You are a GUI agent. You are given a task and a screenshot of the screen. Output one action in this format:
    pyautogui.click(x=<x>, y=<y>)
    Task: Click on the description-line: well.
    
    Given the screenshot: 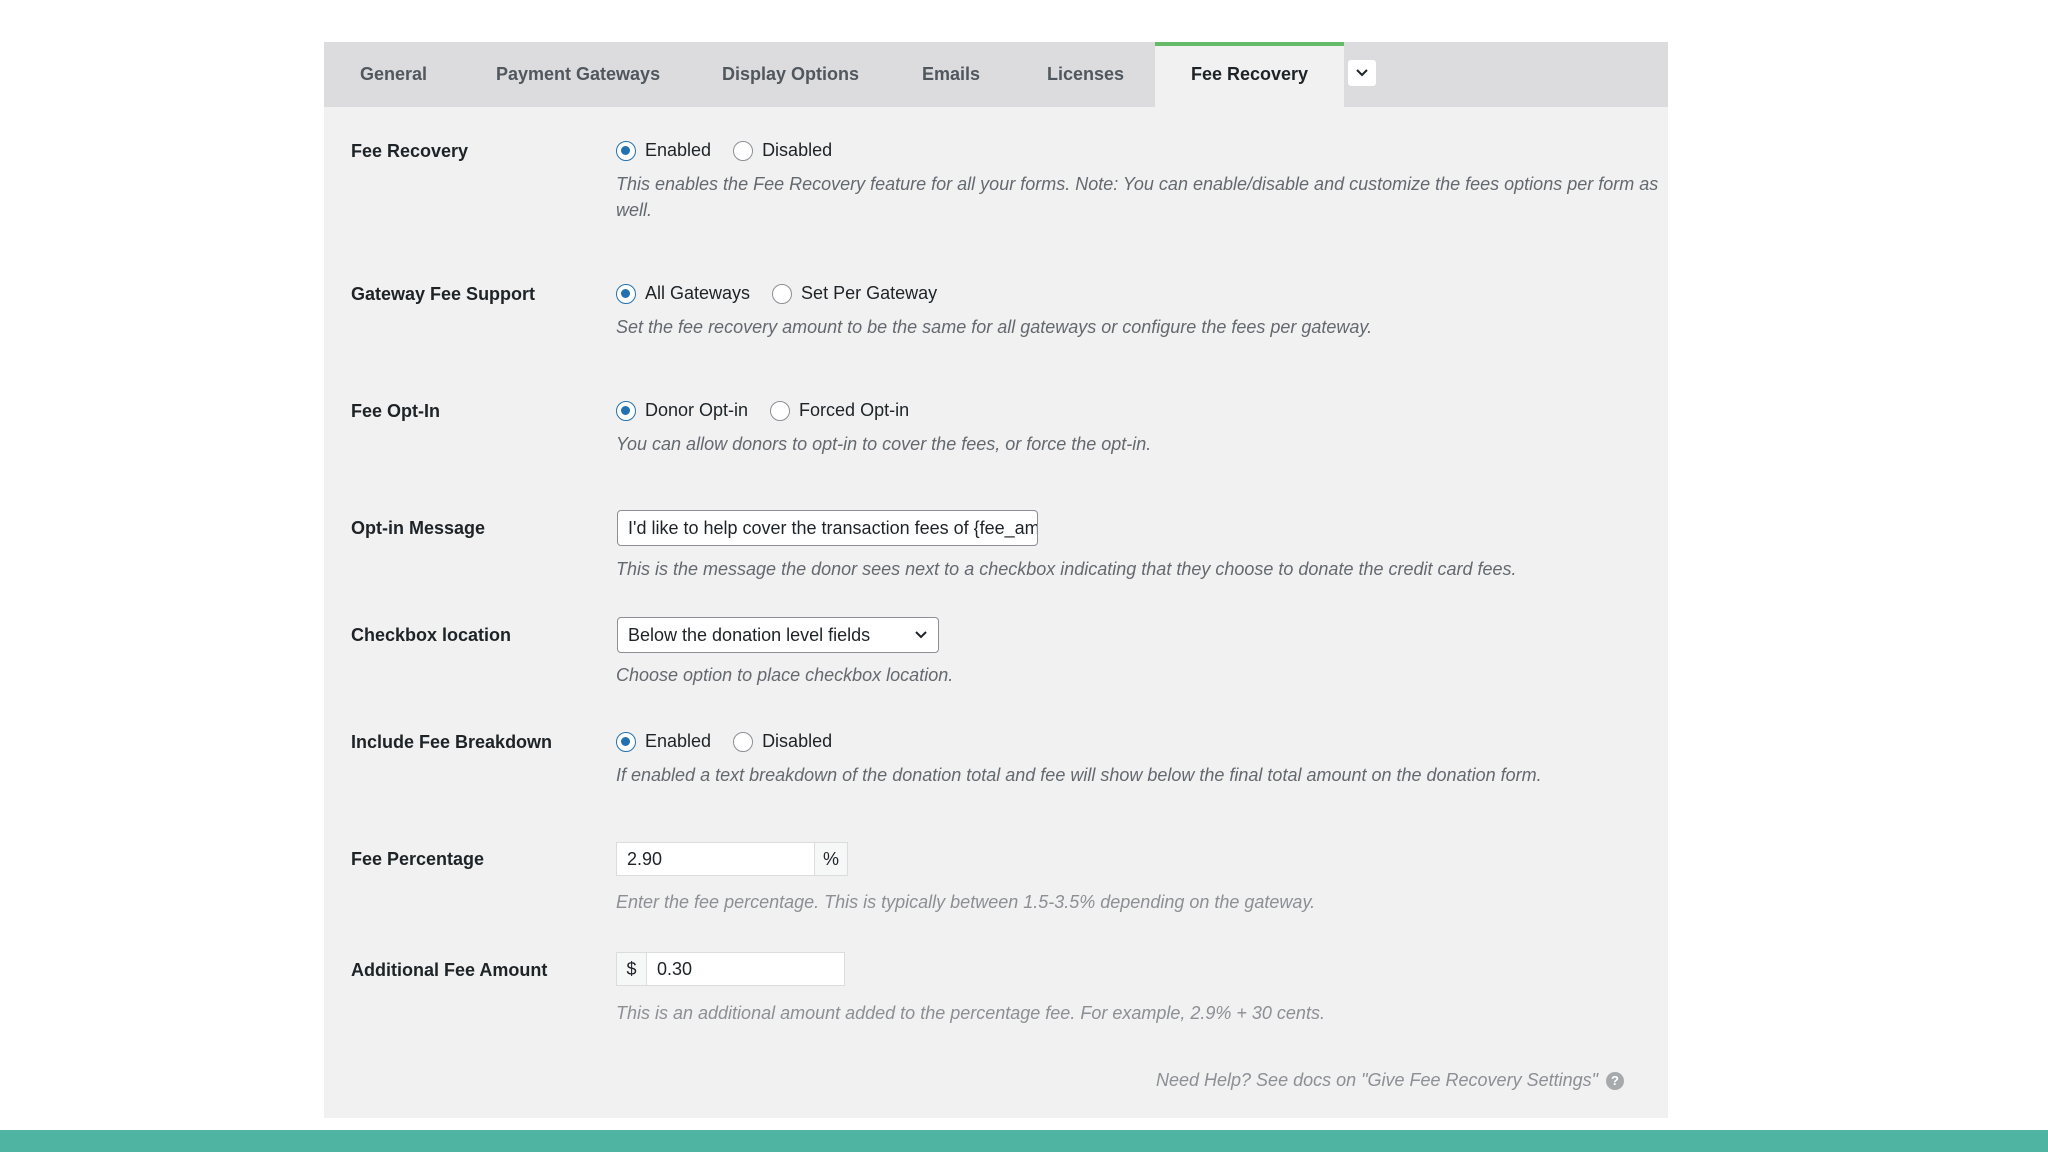 What is the action you would take?
    pyautogui.click(x=634, y=210)
    